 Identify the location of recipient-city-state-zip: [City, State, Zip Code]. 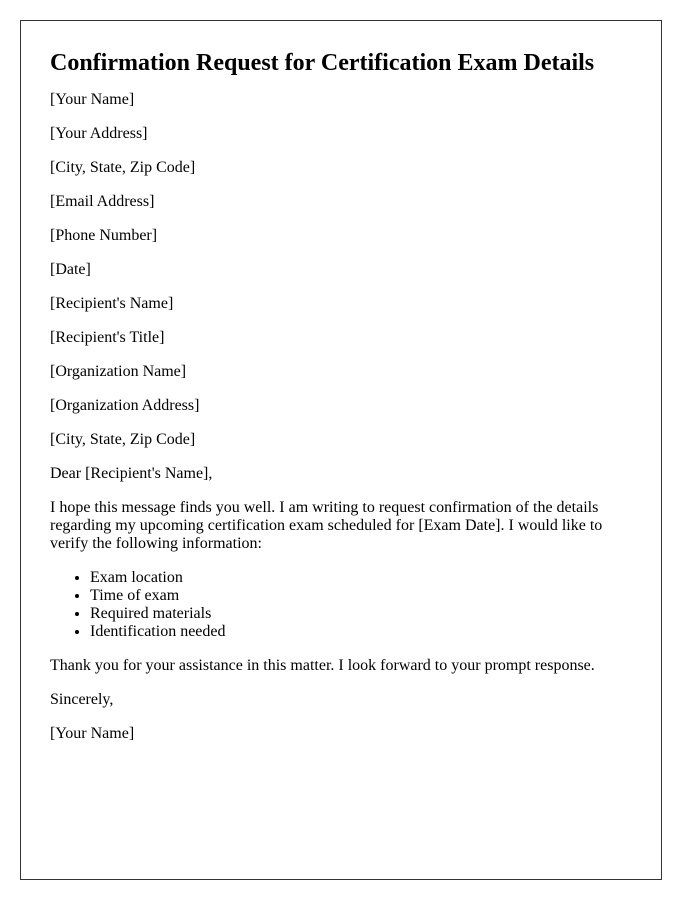
(123, 439).